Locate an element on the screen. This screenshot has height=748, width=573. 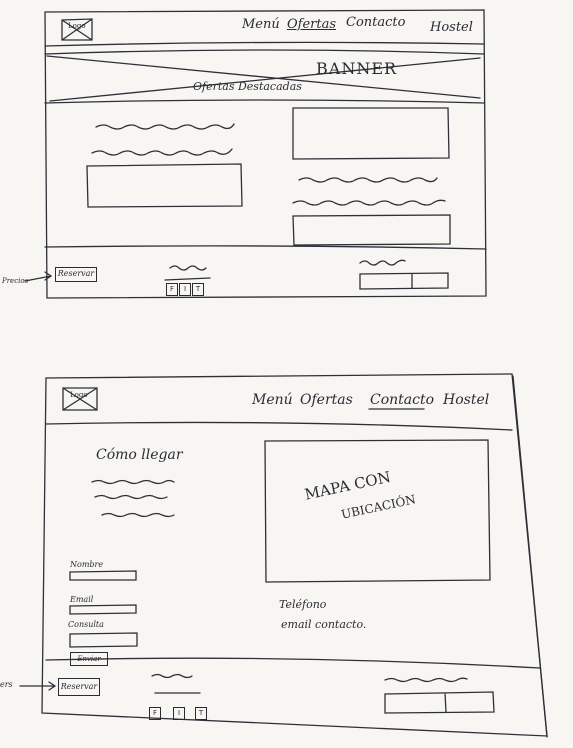
sketch2-email-field is located at coordinates (103, 609).